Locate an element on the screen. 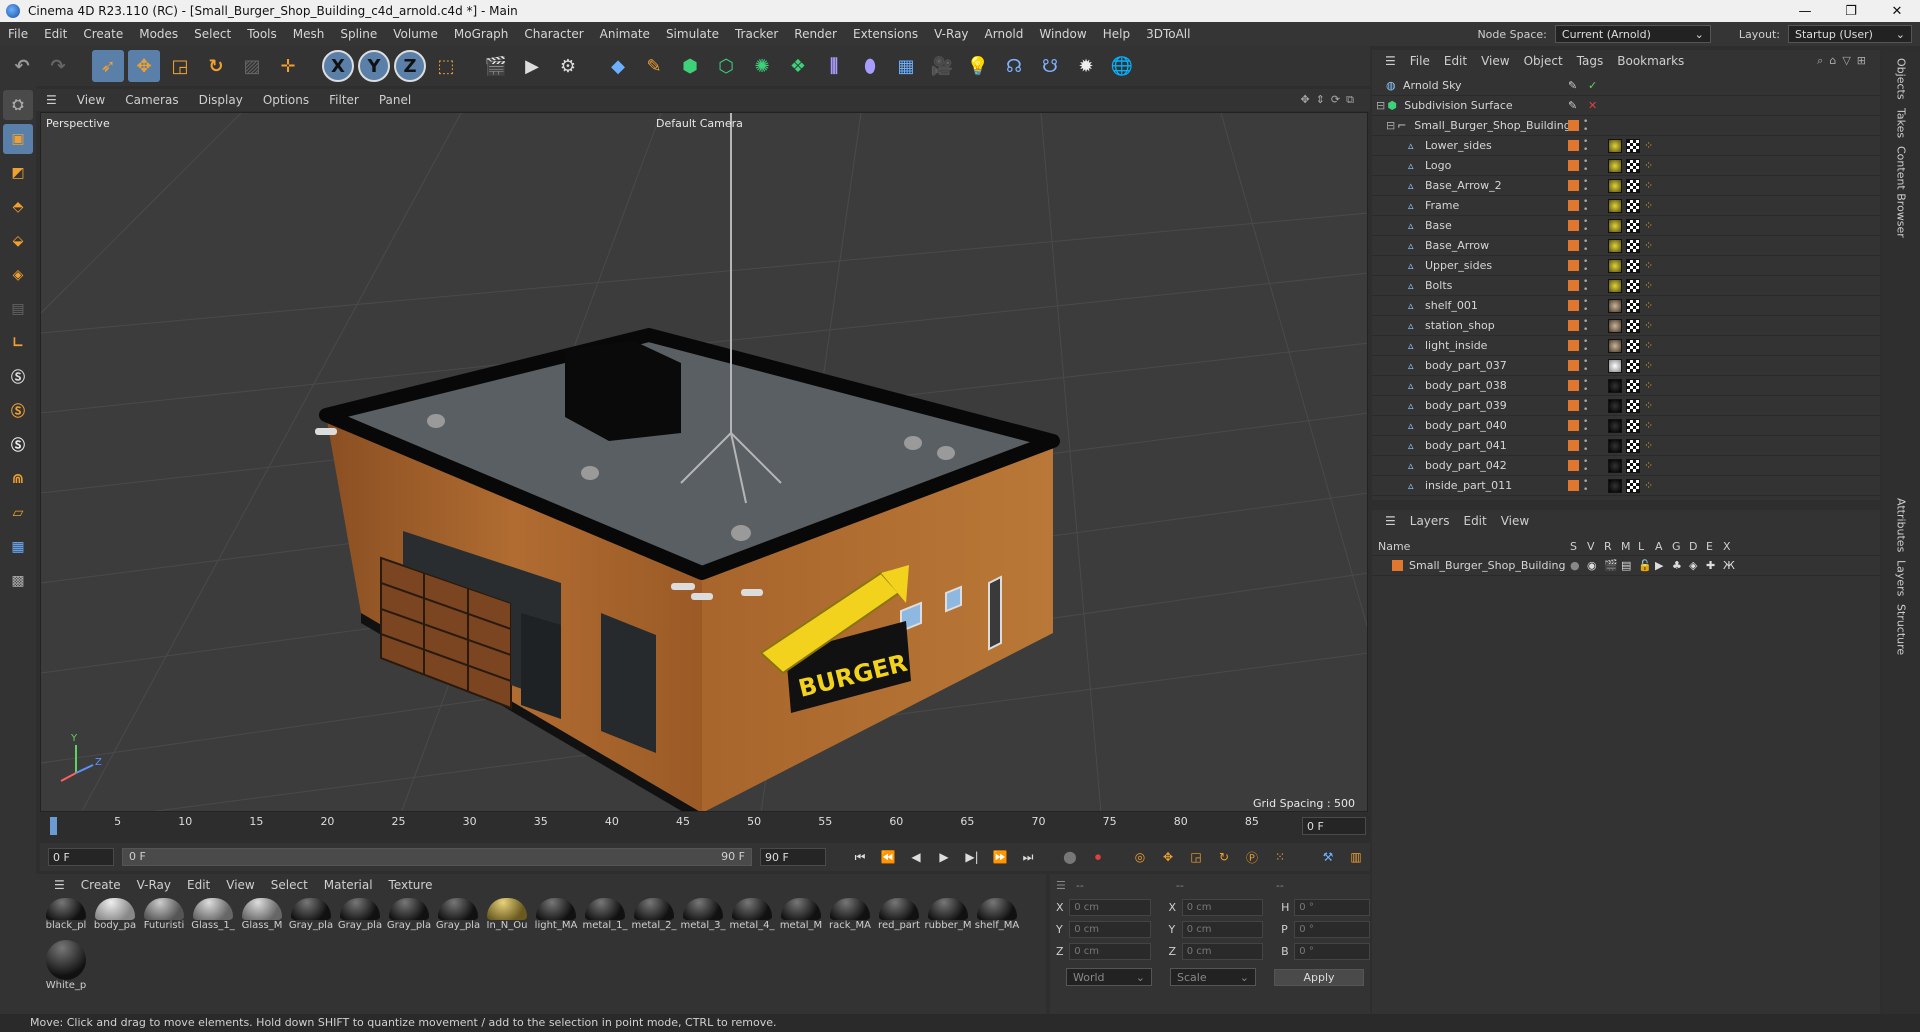 The width and height of the screenshot is (1920, 1032). cube-icon: ◆ is located at coordinates (618, 66).